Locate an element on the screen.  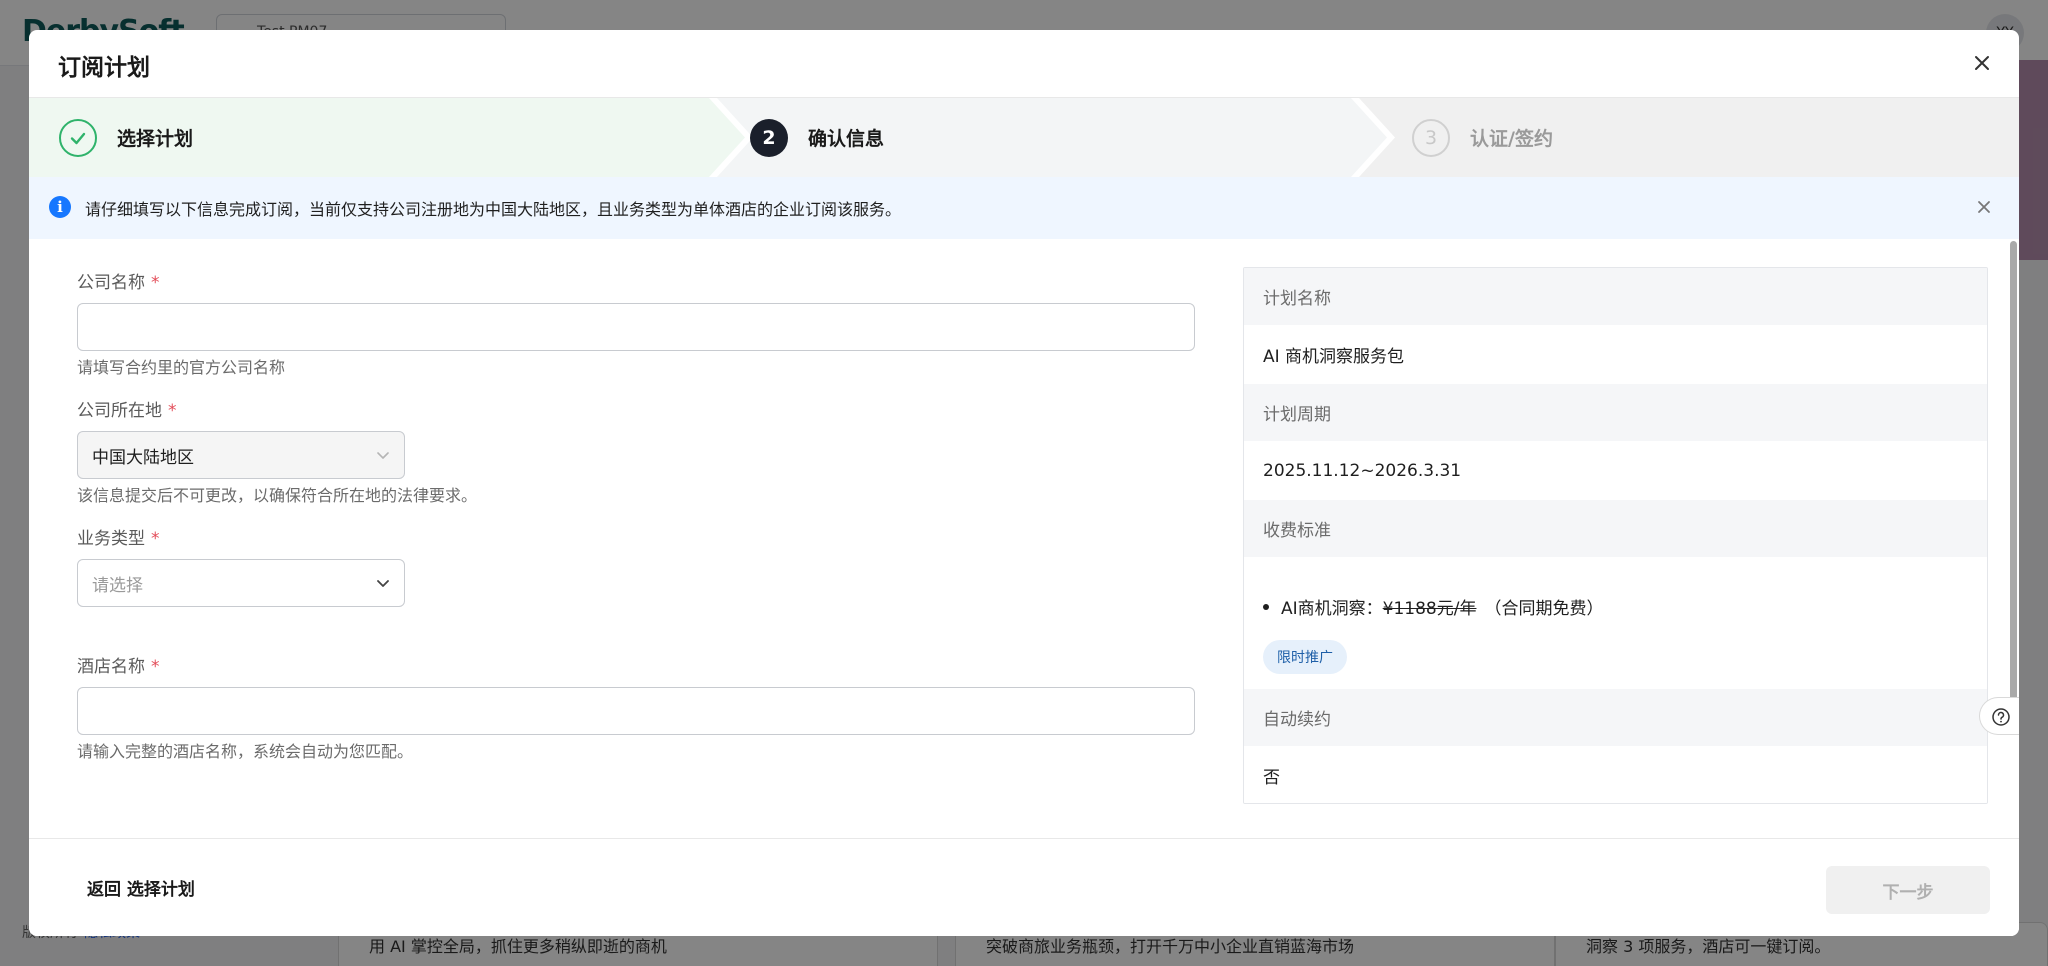
hotel-name-hint: 请输入完整的酒店名称，系统会自动为您匹配。 is located at coordinates (245, 751).